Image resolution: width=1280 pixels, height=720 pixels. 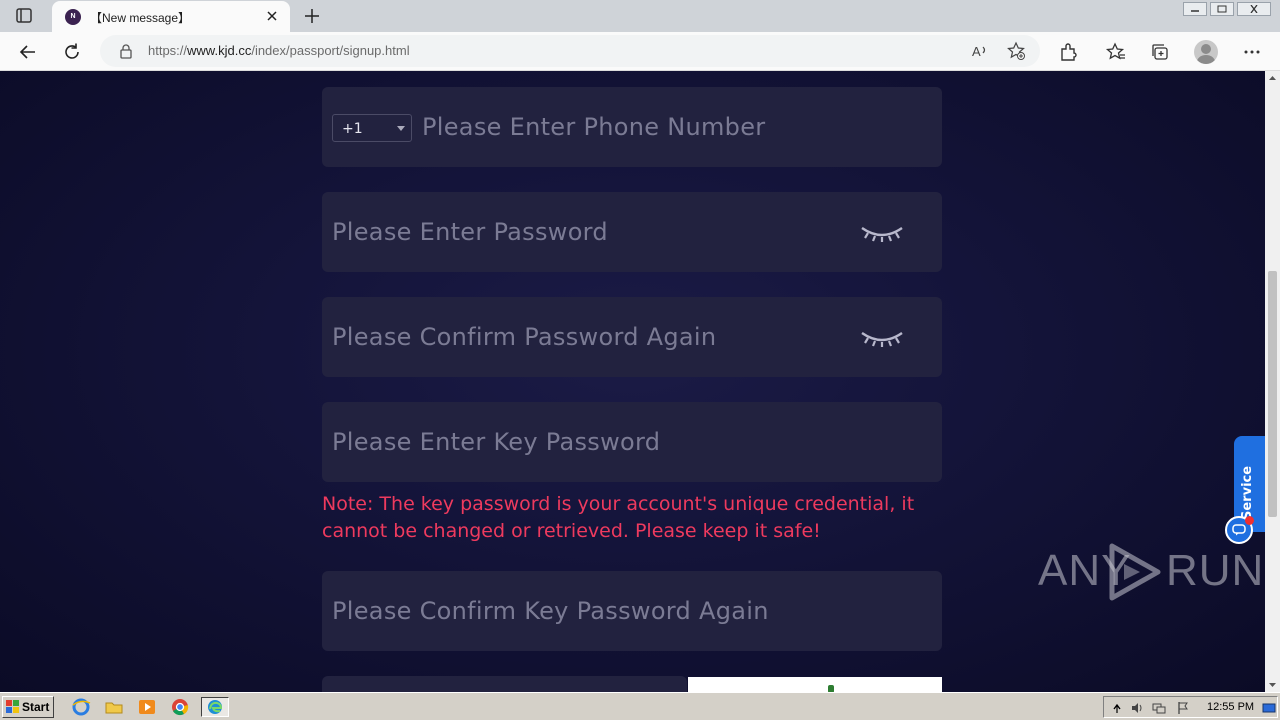 What do you see at coordinates (632, 232) in the screenshot?
I see `password-field: Please Enter Password` at bounding box center [632, 232].